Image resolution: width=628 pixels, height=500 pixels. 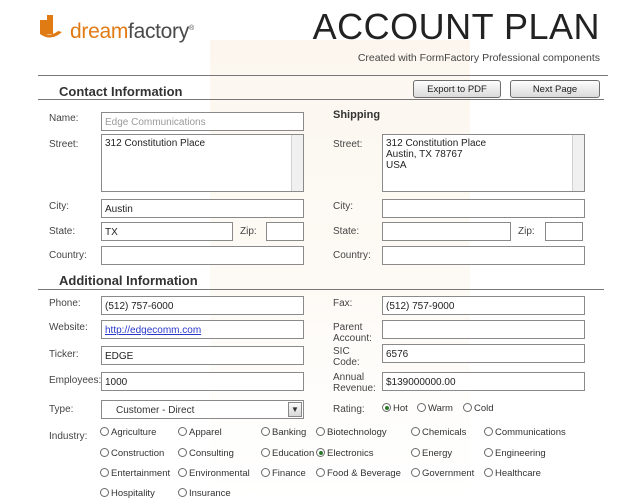 What do you see at coordinates (283, 473) in the screenshot?
I see `industry-radio-finance: Finance` at bounding box center [283, 473].